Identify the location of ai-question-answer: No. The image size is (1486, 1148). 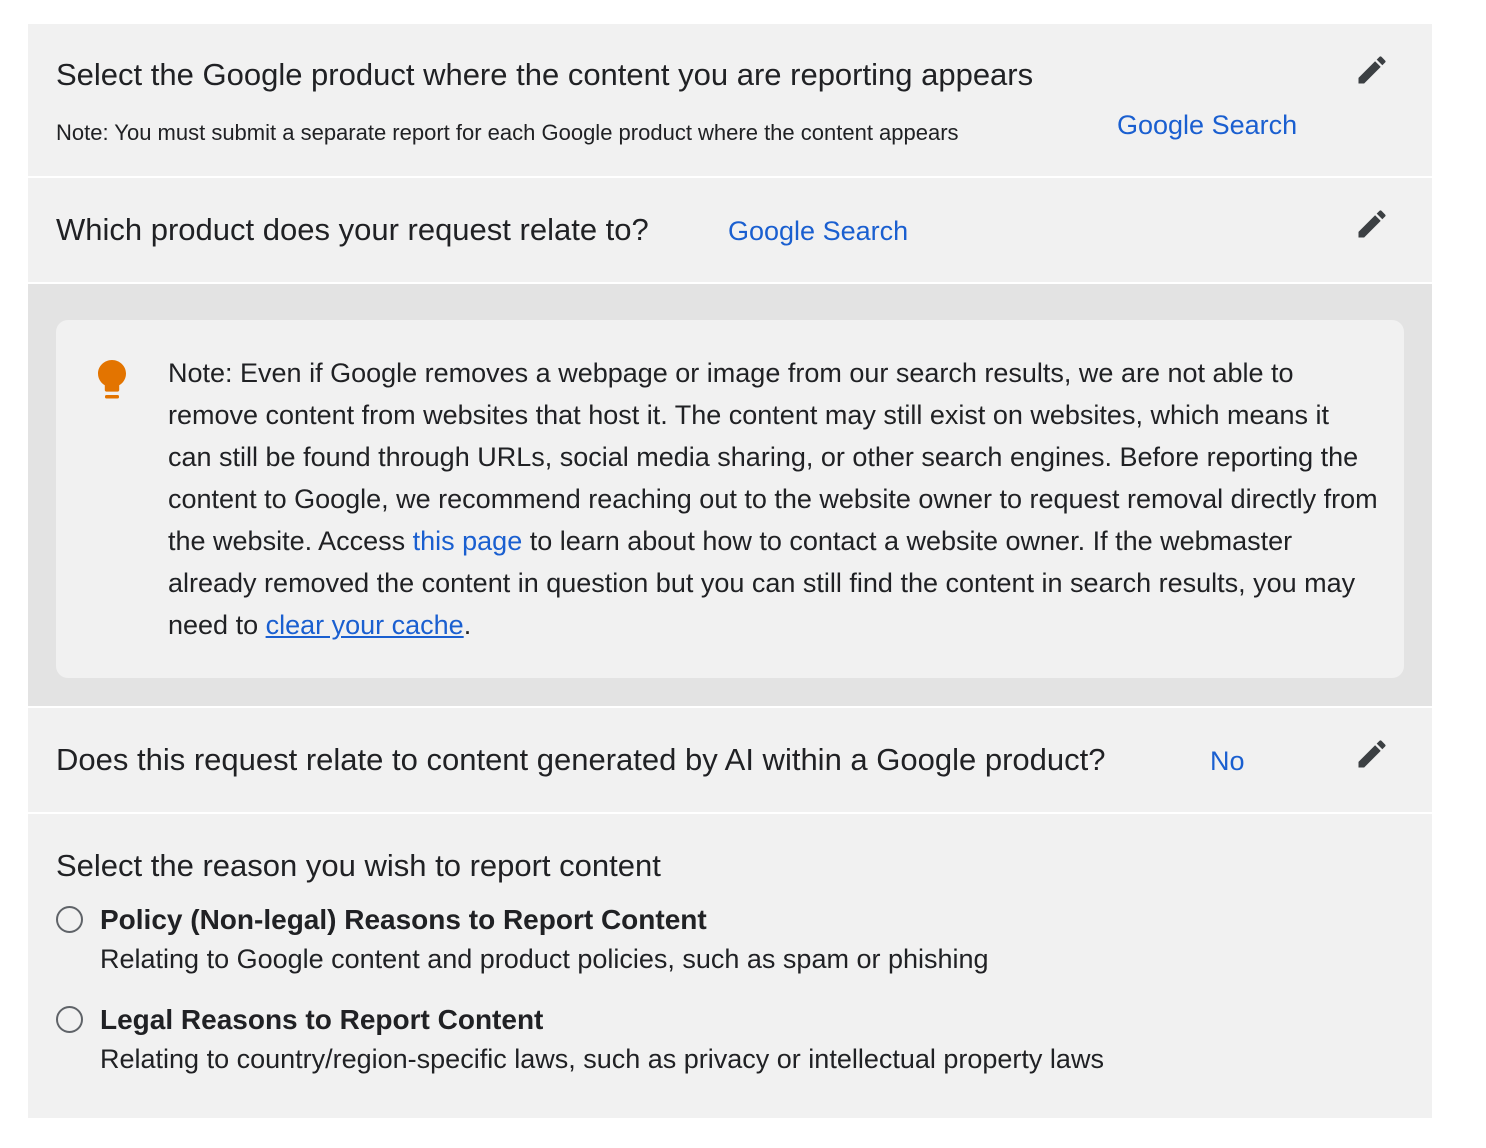
(1227, 761).